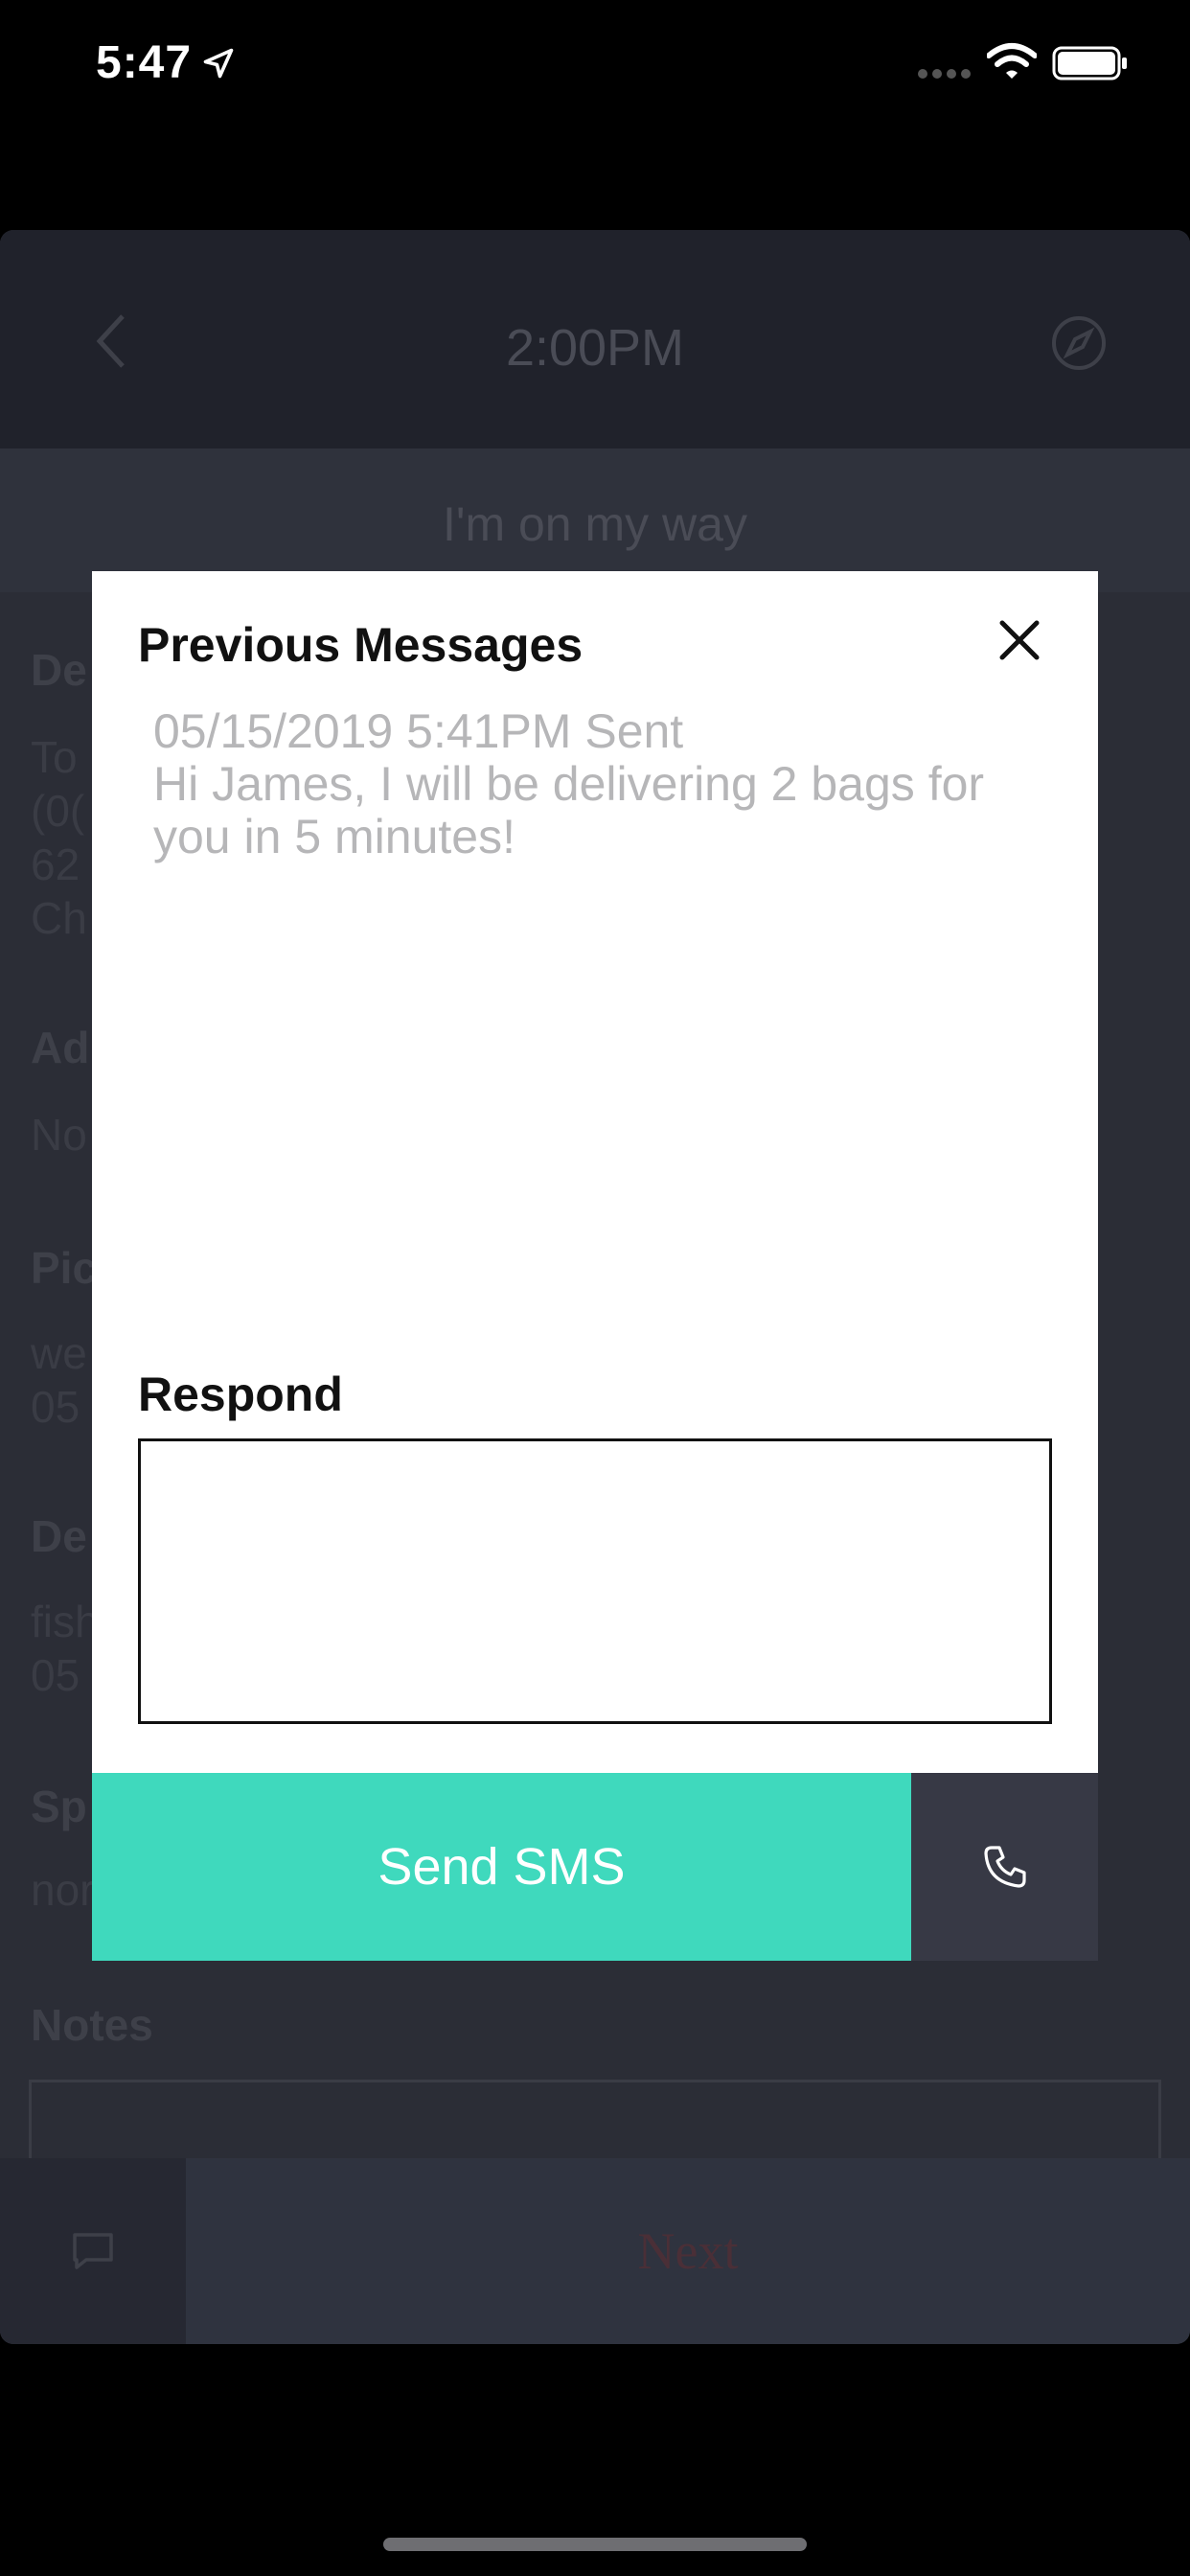  What do you see at coordinates (1090, 63) in the screenshot?
I see `battery-icon` at bounding box center [1090, 63].